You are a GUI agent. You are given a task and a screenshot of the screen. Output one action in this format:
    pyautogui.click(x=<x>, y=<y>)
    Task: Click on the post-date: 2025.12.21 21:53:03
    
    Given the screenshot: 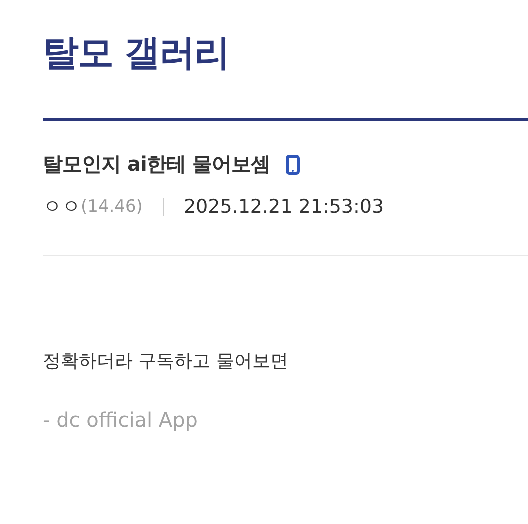 What is the action you would take?
    pyautogui.click(x=284, y=207)
    